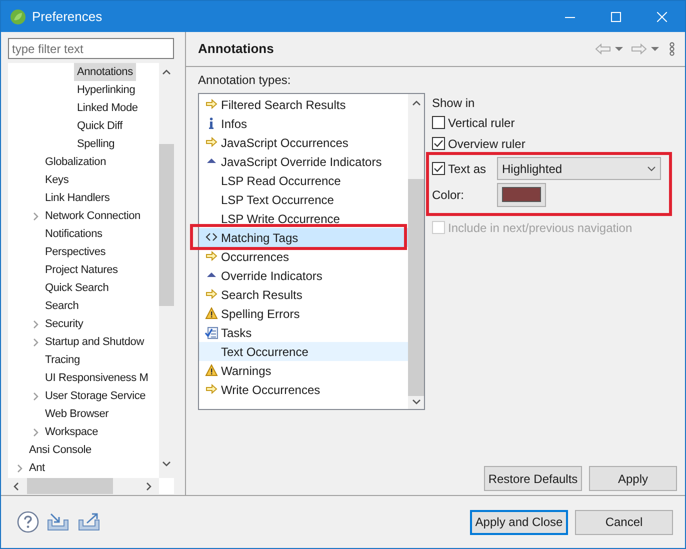  Describe the element at coordinates (91, 48) in the screenshot. I see `filter-field: type filter text` at that location.